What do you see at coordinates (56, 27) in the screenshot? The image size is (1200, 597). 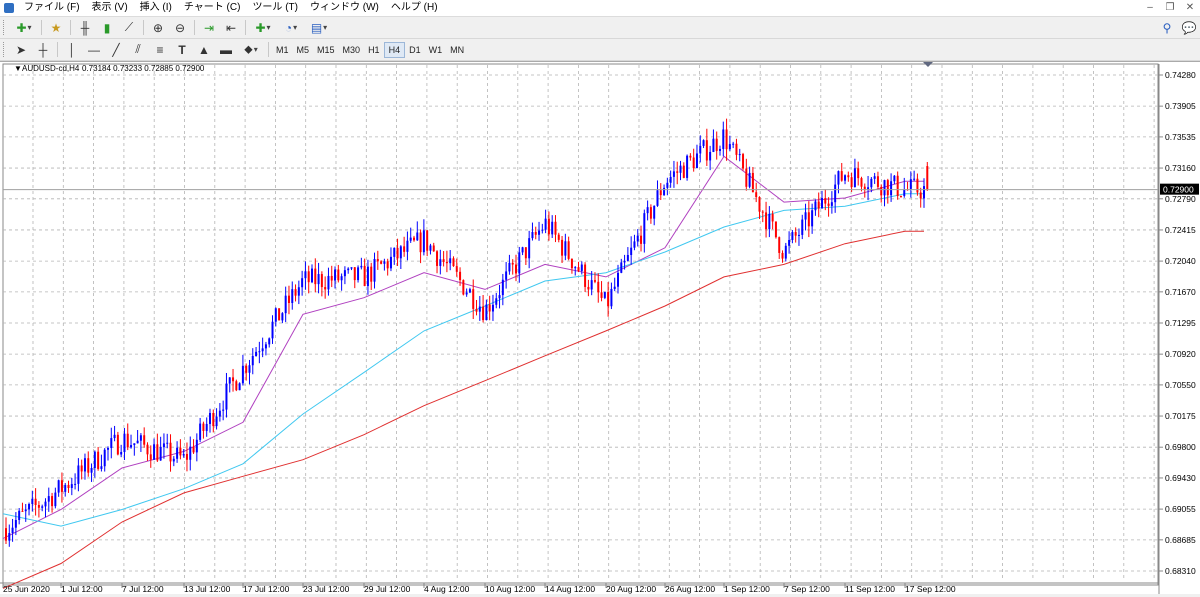 I see `profiles-icon: ★` at bounding box center [56, 27].